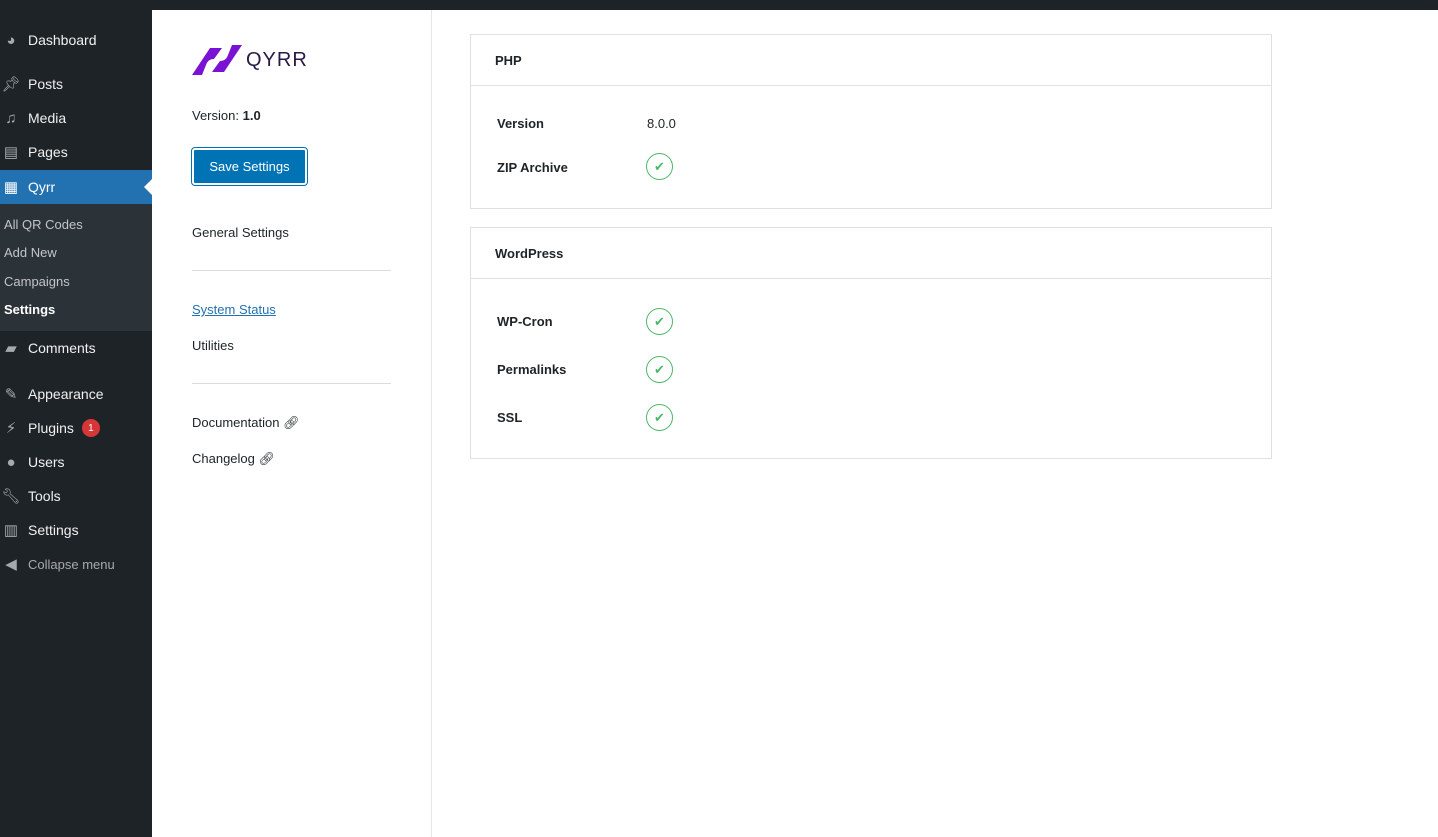 Image resolution: width=1438 pixels, height=837 pixels. What do you see at coordinates (76, 84) in the screenshot?
I see `menu-posts: 📌︎ Posts` at bounding box center [76, 84].